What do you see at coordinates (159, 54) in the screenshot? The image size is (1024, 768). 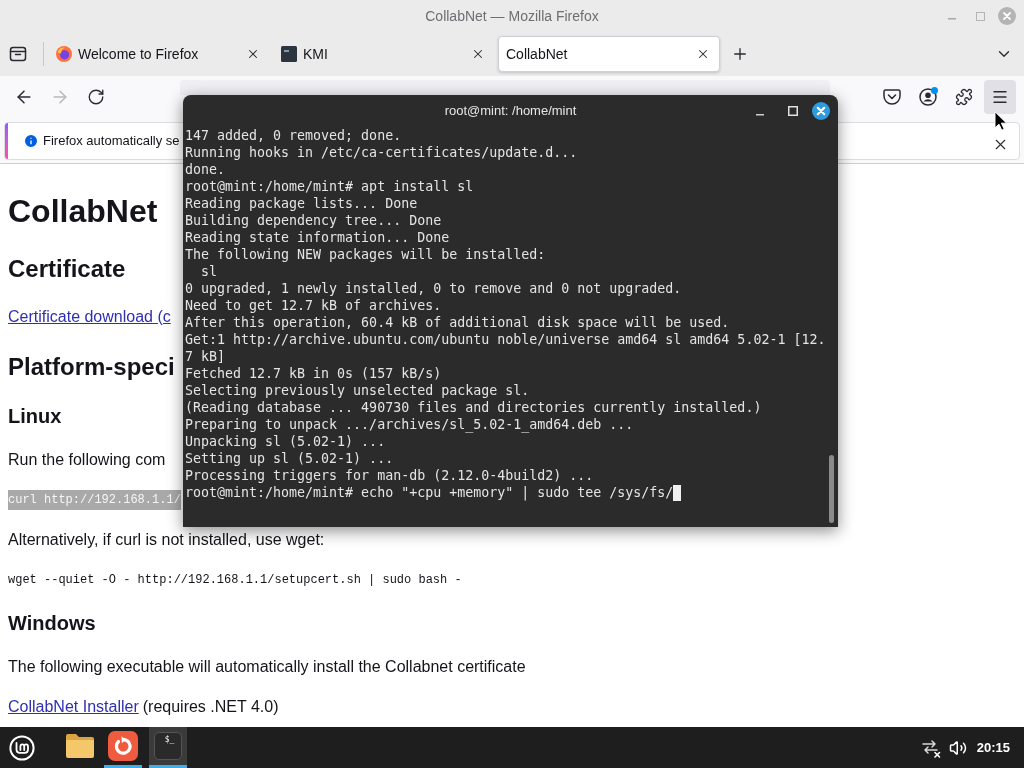 I see `browser-tab: Welcome to Firefox` at bounding box center [159, 54].